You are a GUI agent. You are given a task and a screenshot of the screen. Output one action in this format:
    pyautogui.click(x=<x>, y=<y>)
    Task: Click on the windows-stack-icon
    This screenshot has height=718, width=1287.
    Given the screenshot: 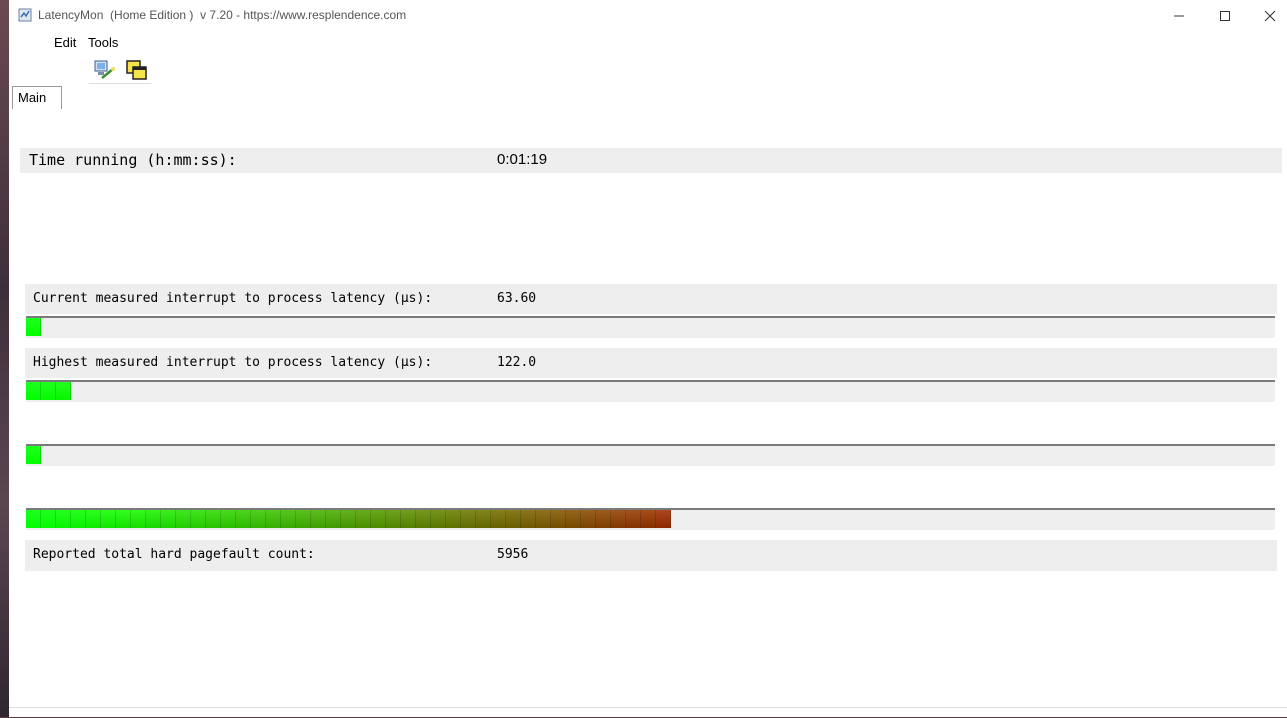 What is the action you would take?
    pyautogui.click(x=136, y=70)
    